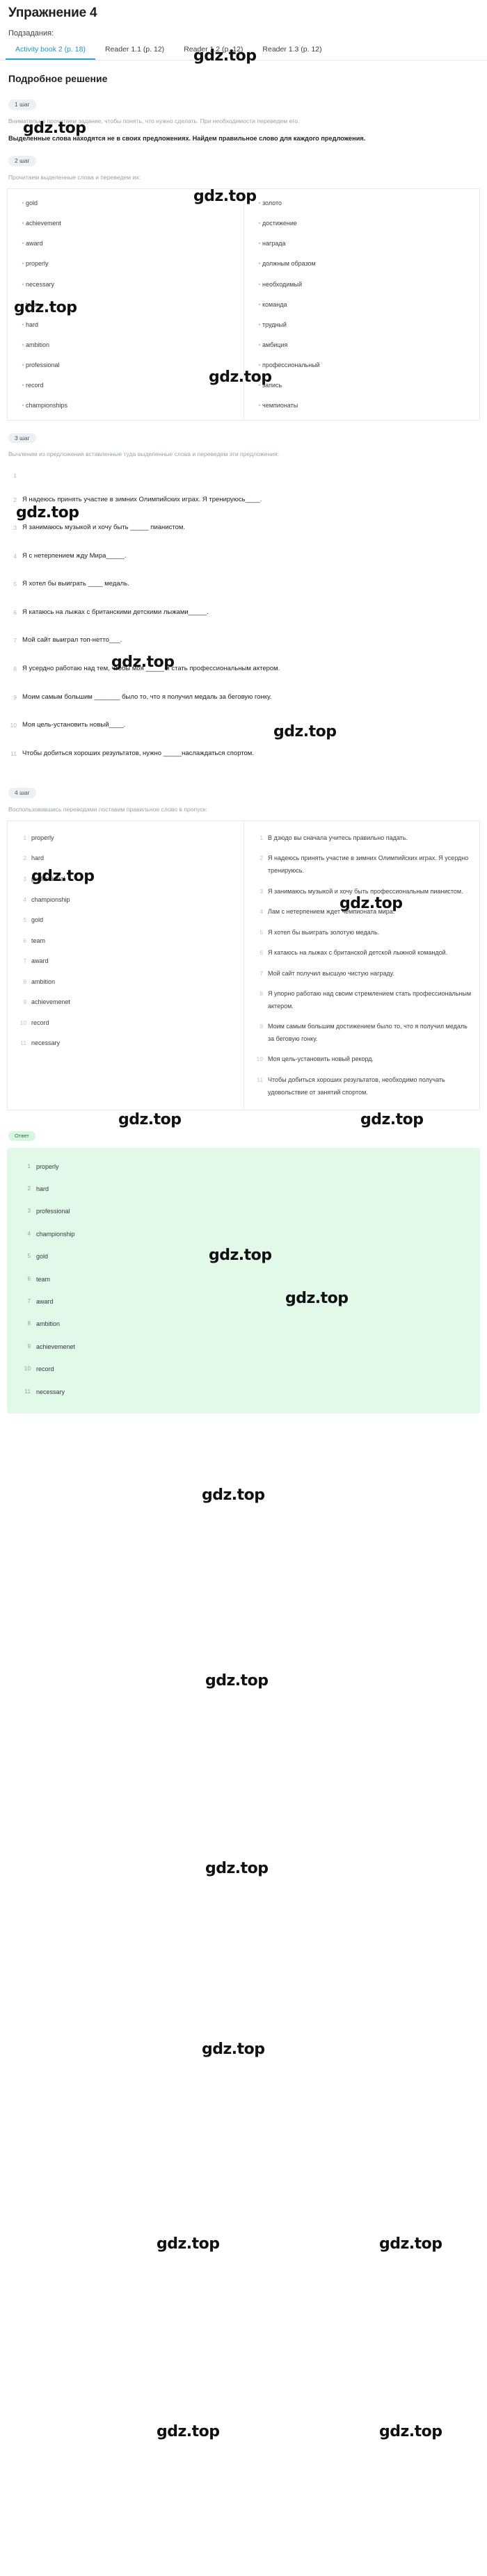  I want to click on translation-row: 7 Мой сайт получил высшую чистую награду., so click(362, 974).